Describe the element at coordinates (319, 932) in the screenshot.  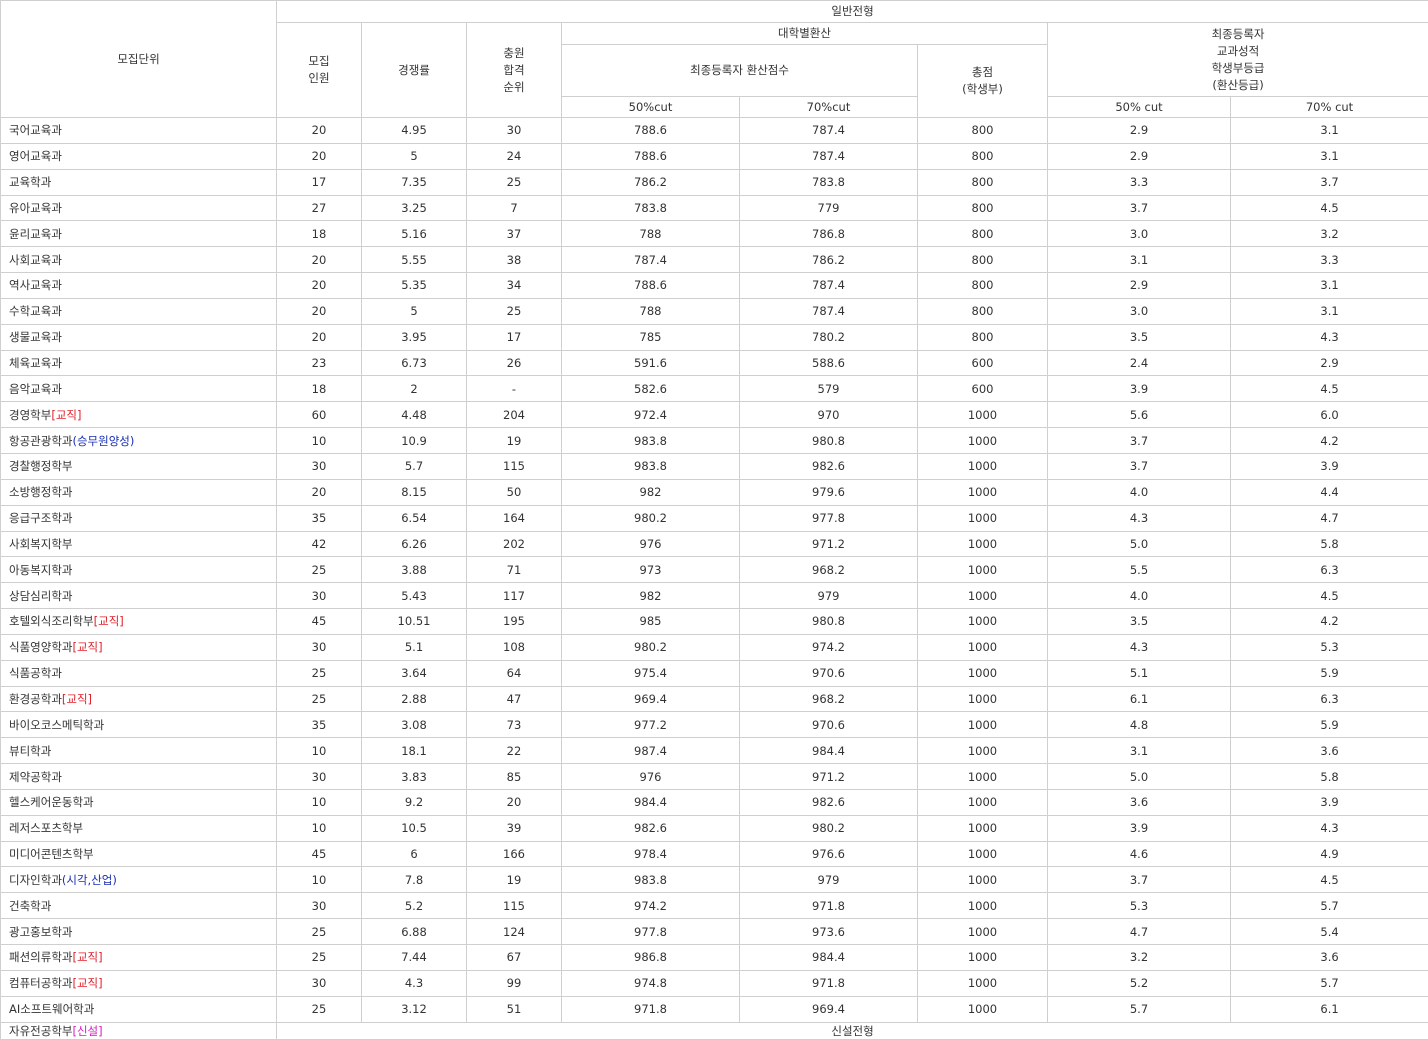
I see `quota-cell: 25` at that location.